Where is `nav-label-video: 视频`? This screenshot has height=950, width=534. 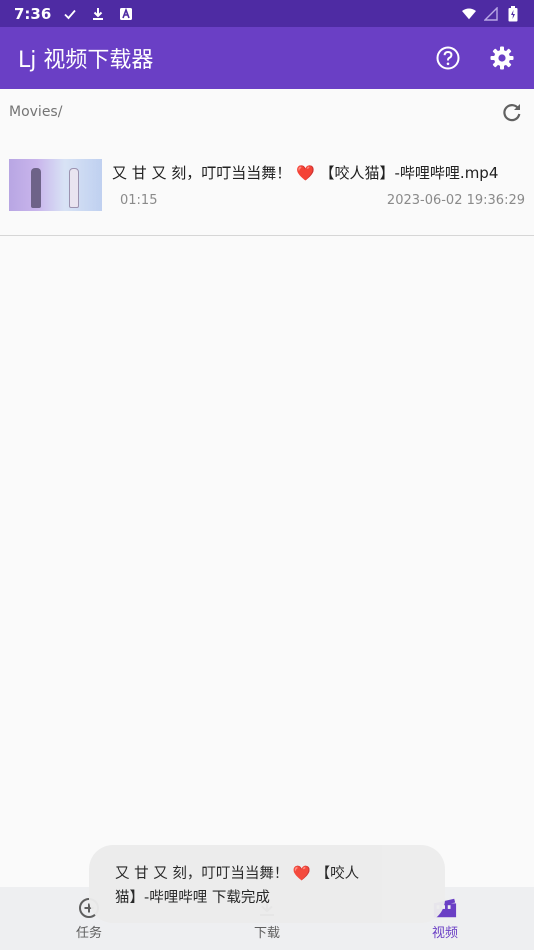 nav-label-video: 视频 is located at coordinates (444, 933).